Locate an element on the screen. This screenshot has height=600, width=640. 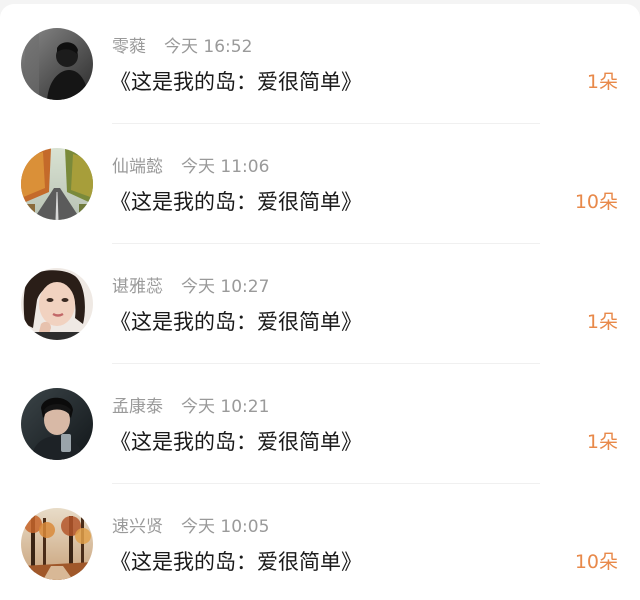
sender-name: 速兴贤 is located at coordinates (137, 527).